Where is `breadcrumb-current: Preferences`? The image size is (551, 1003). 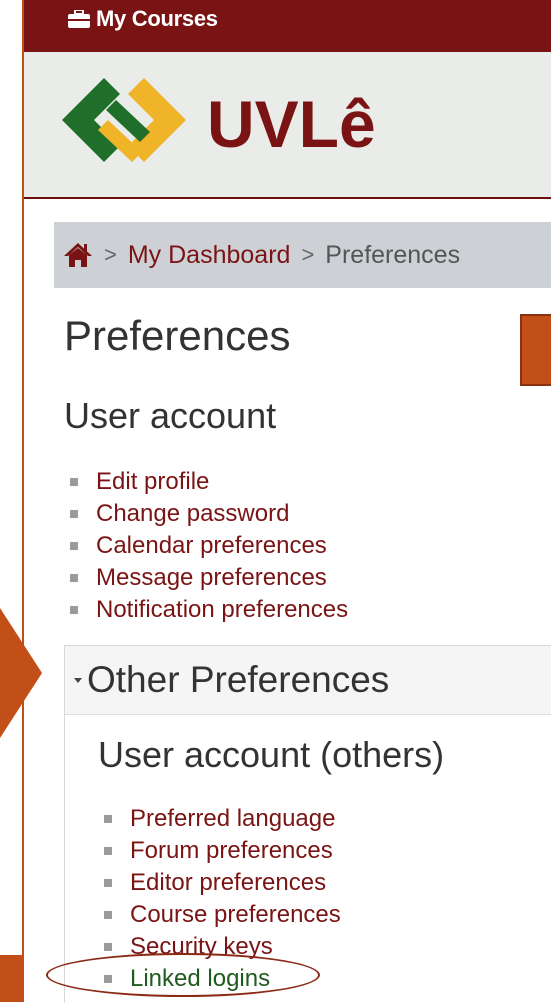 breadcrumb-current: Preferences is located at coordinates (393, 254).